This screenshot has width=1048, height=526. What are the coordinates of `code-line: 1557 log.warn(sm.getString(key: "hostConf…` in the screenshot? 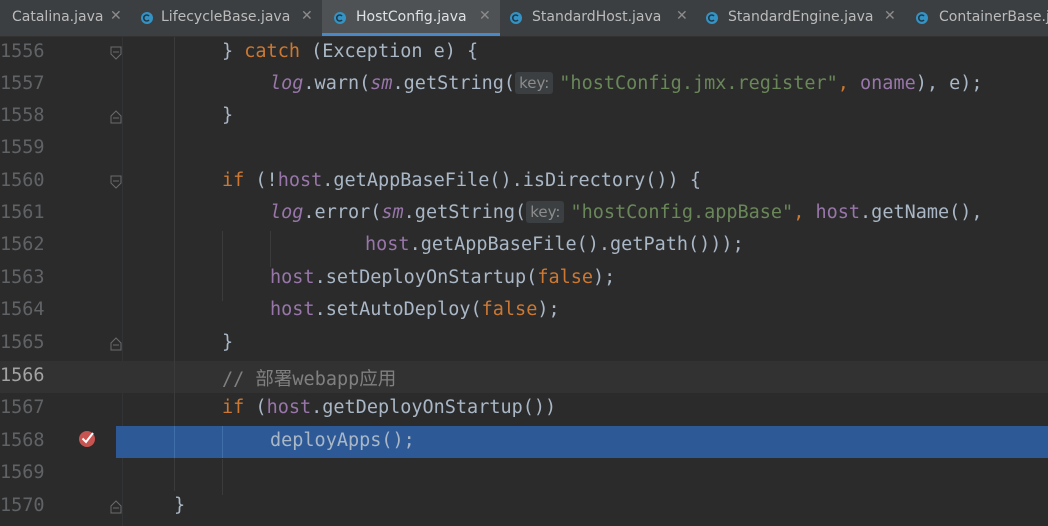 It's located at (524, 85).